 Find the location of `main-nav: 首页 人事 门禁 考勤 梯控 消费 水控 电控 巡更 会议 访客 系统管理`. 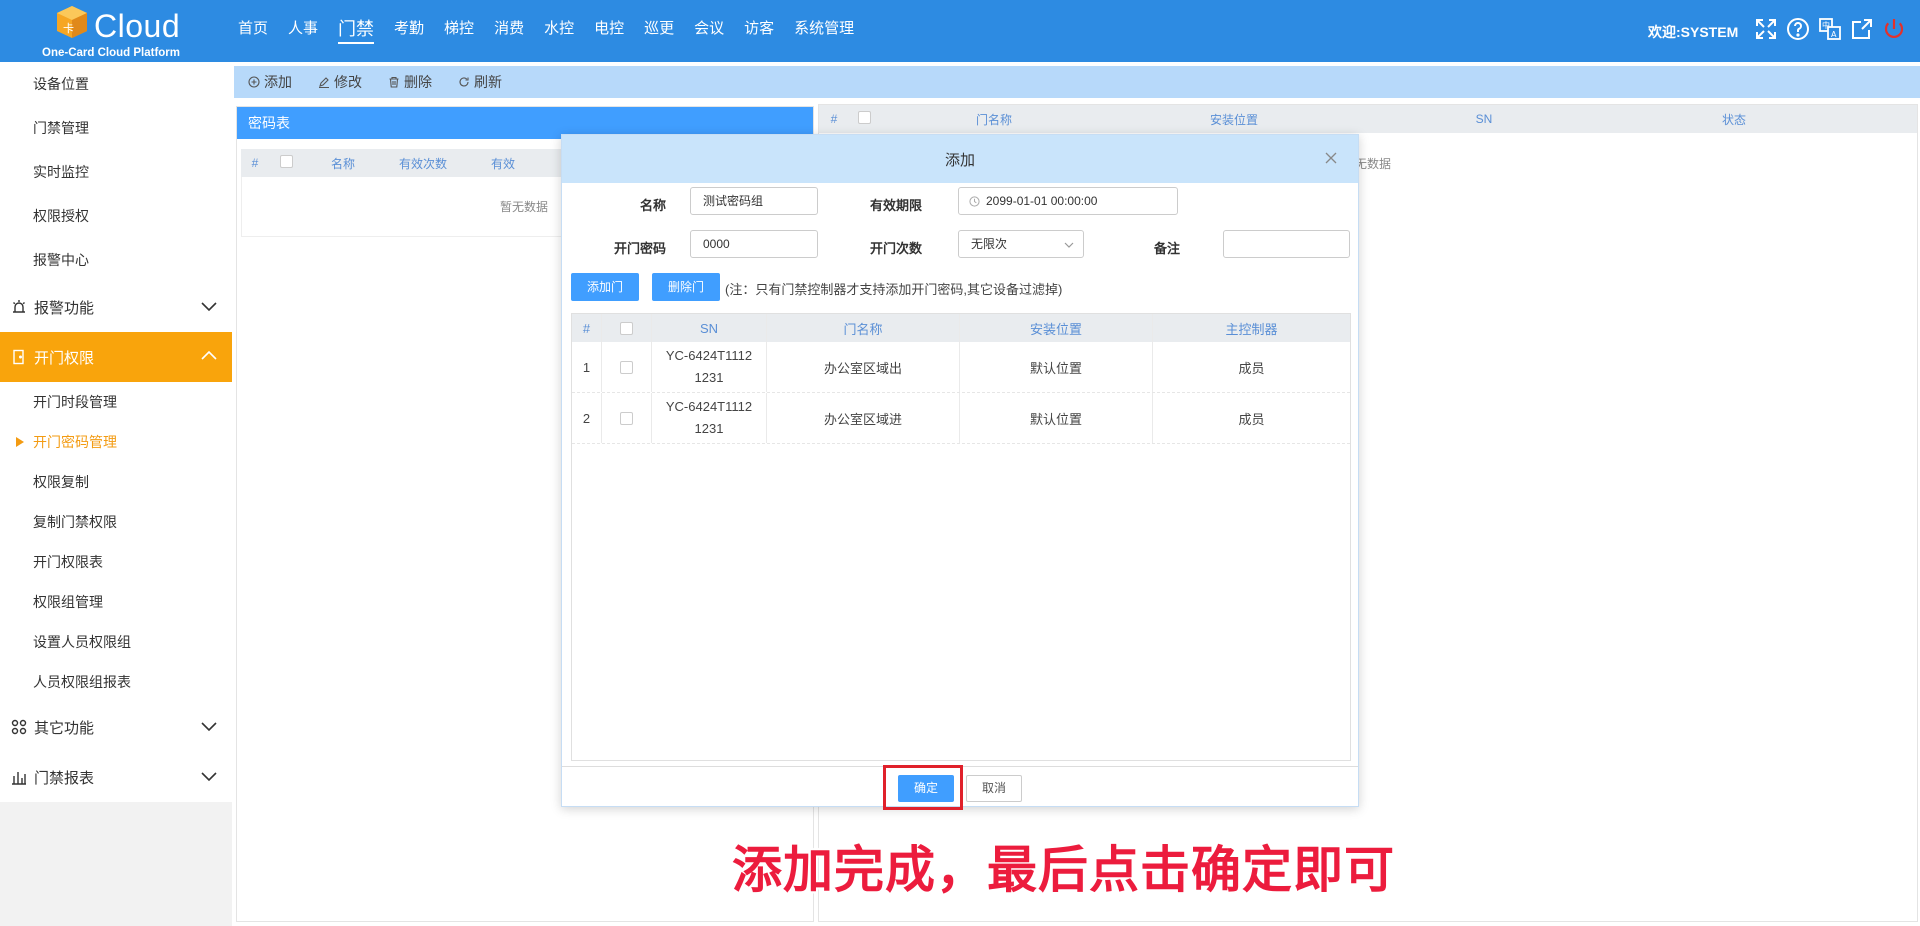

main-nav: 首页 人事 门禁 考勤 梯控 消费 水控 电控 巡更 会议 访客 系统管理 is located at coordinates (546, 31).